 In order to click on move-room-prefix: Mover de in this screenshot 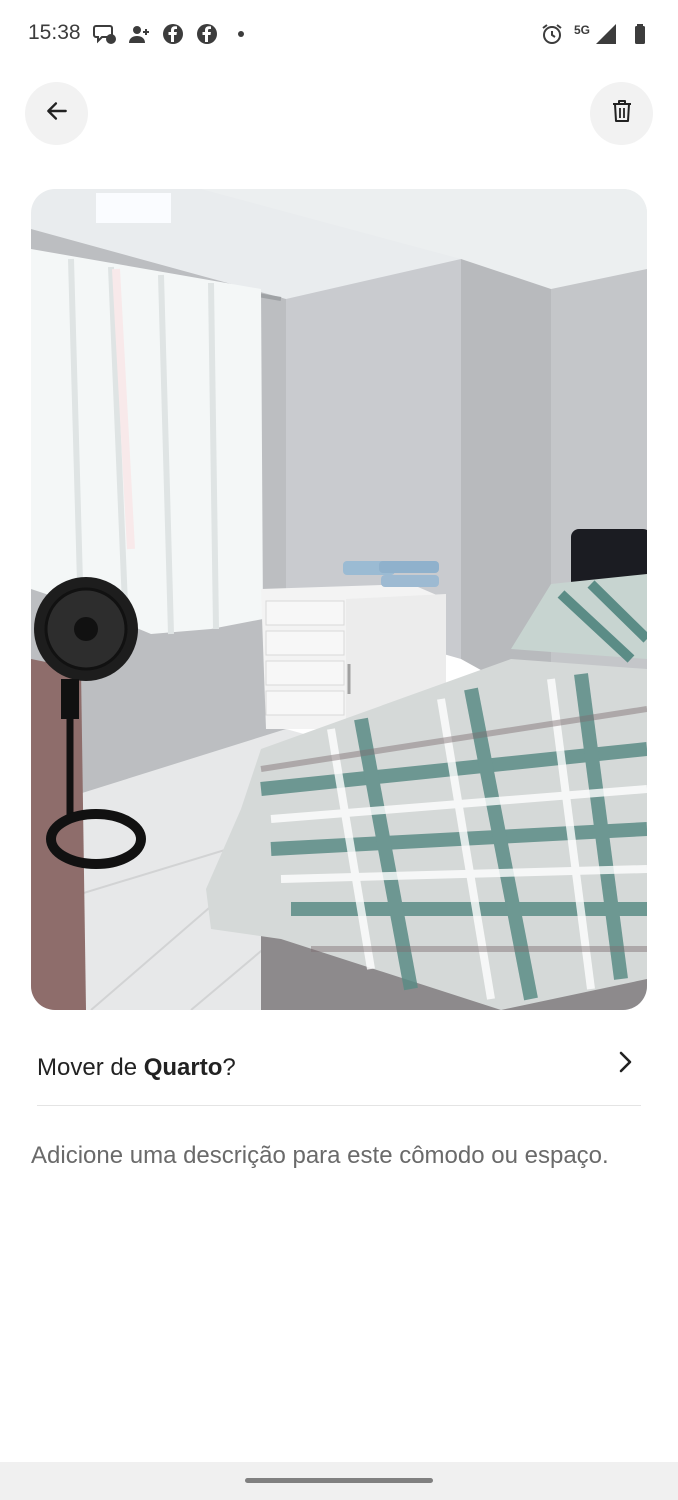, I will do `click(90, 1067)`.